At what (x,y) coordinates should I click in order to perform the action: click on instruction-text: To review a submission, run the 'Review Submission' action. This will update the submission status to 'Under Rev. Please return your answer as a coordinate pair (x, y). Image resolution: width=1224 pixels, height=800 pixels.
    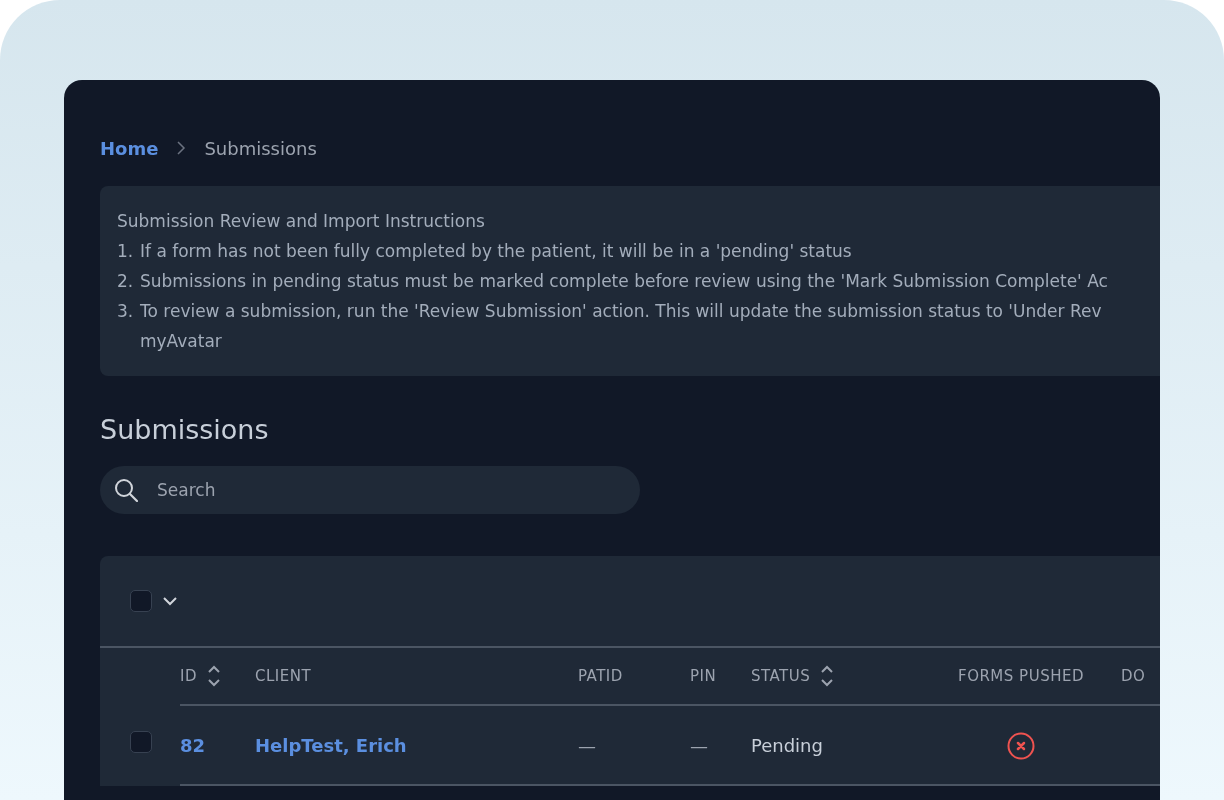
    Looking at the image, I should click on (621, 311).